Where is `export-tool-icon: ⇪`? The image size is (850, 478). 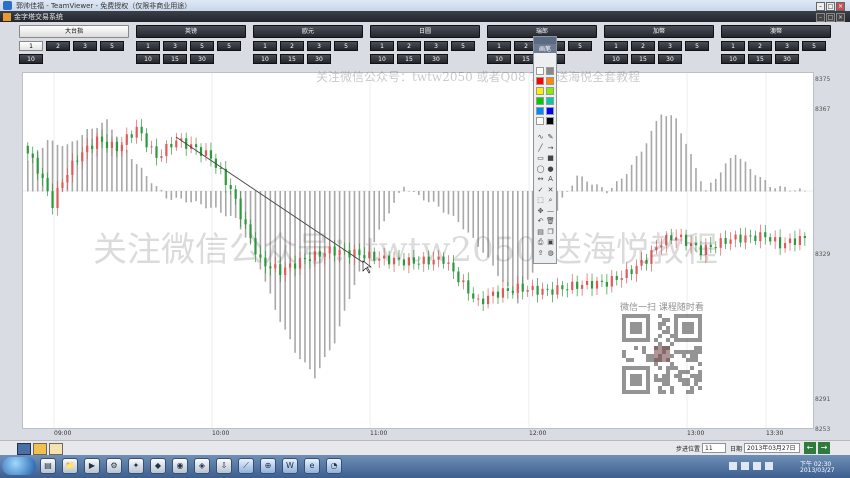 export-tool-icon: ⇪ is located at coordinates (540, 253).